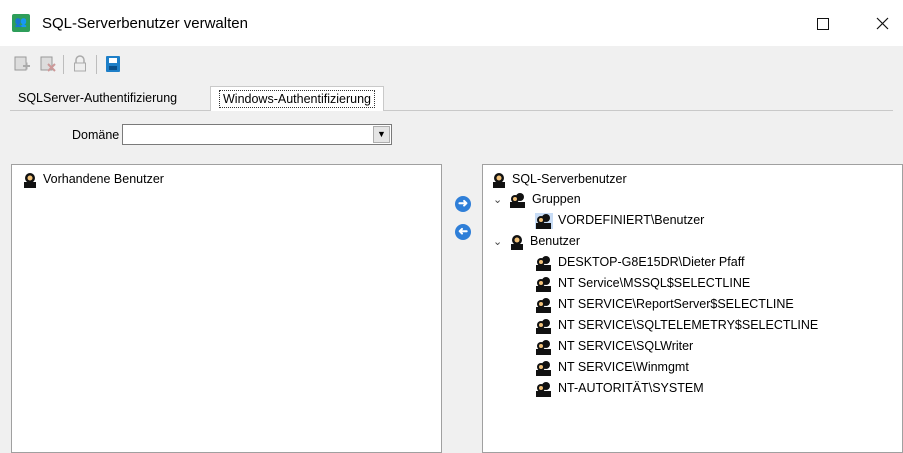  I want to click on users-app-icon: 👥, so click(21, 23).